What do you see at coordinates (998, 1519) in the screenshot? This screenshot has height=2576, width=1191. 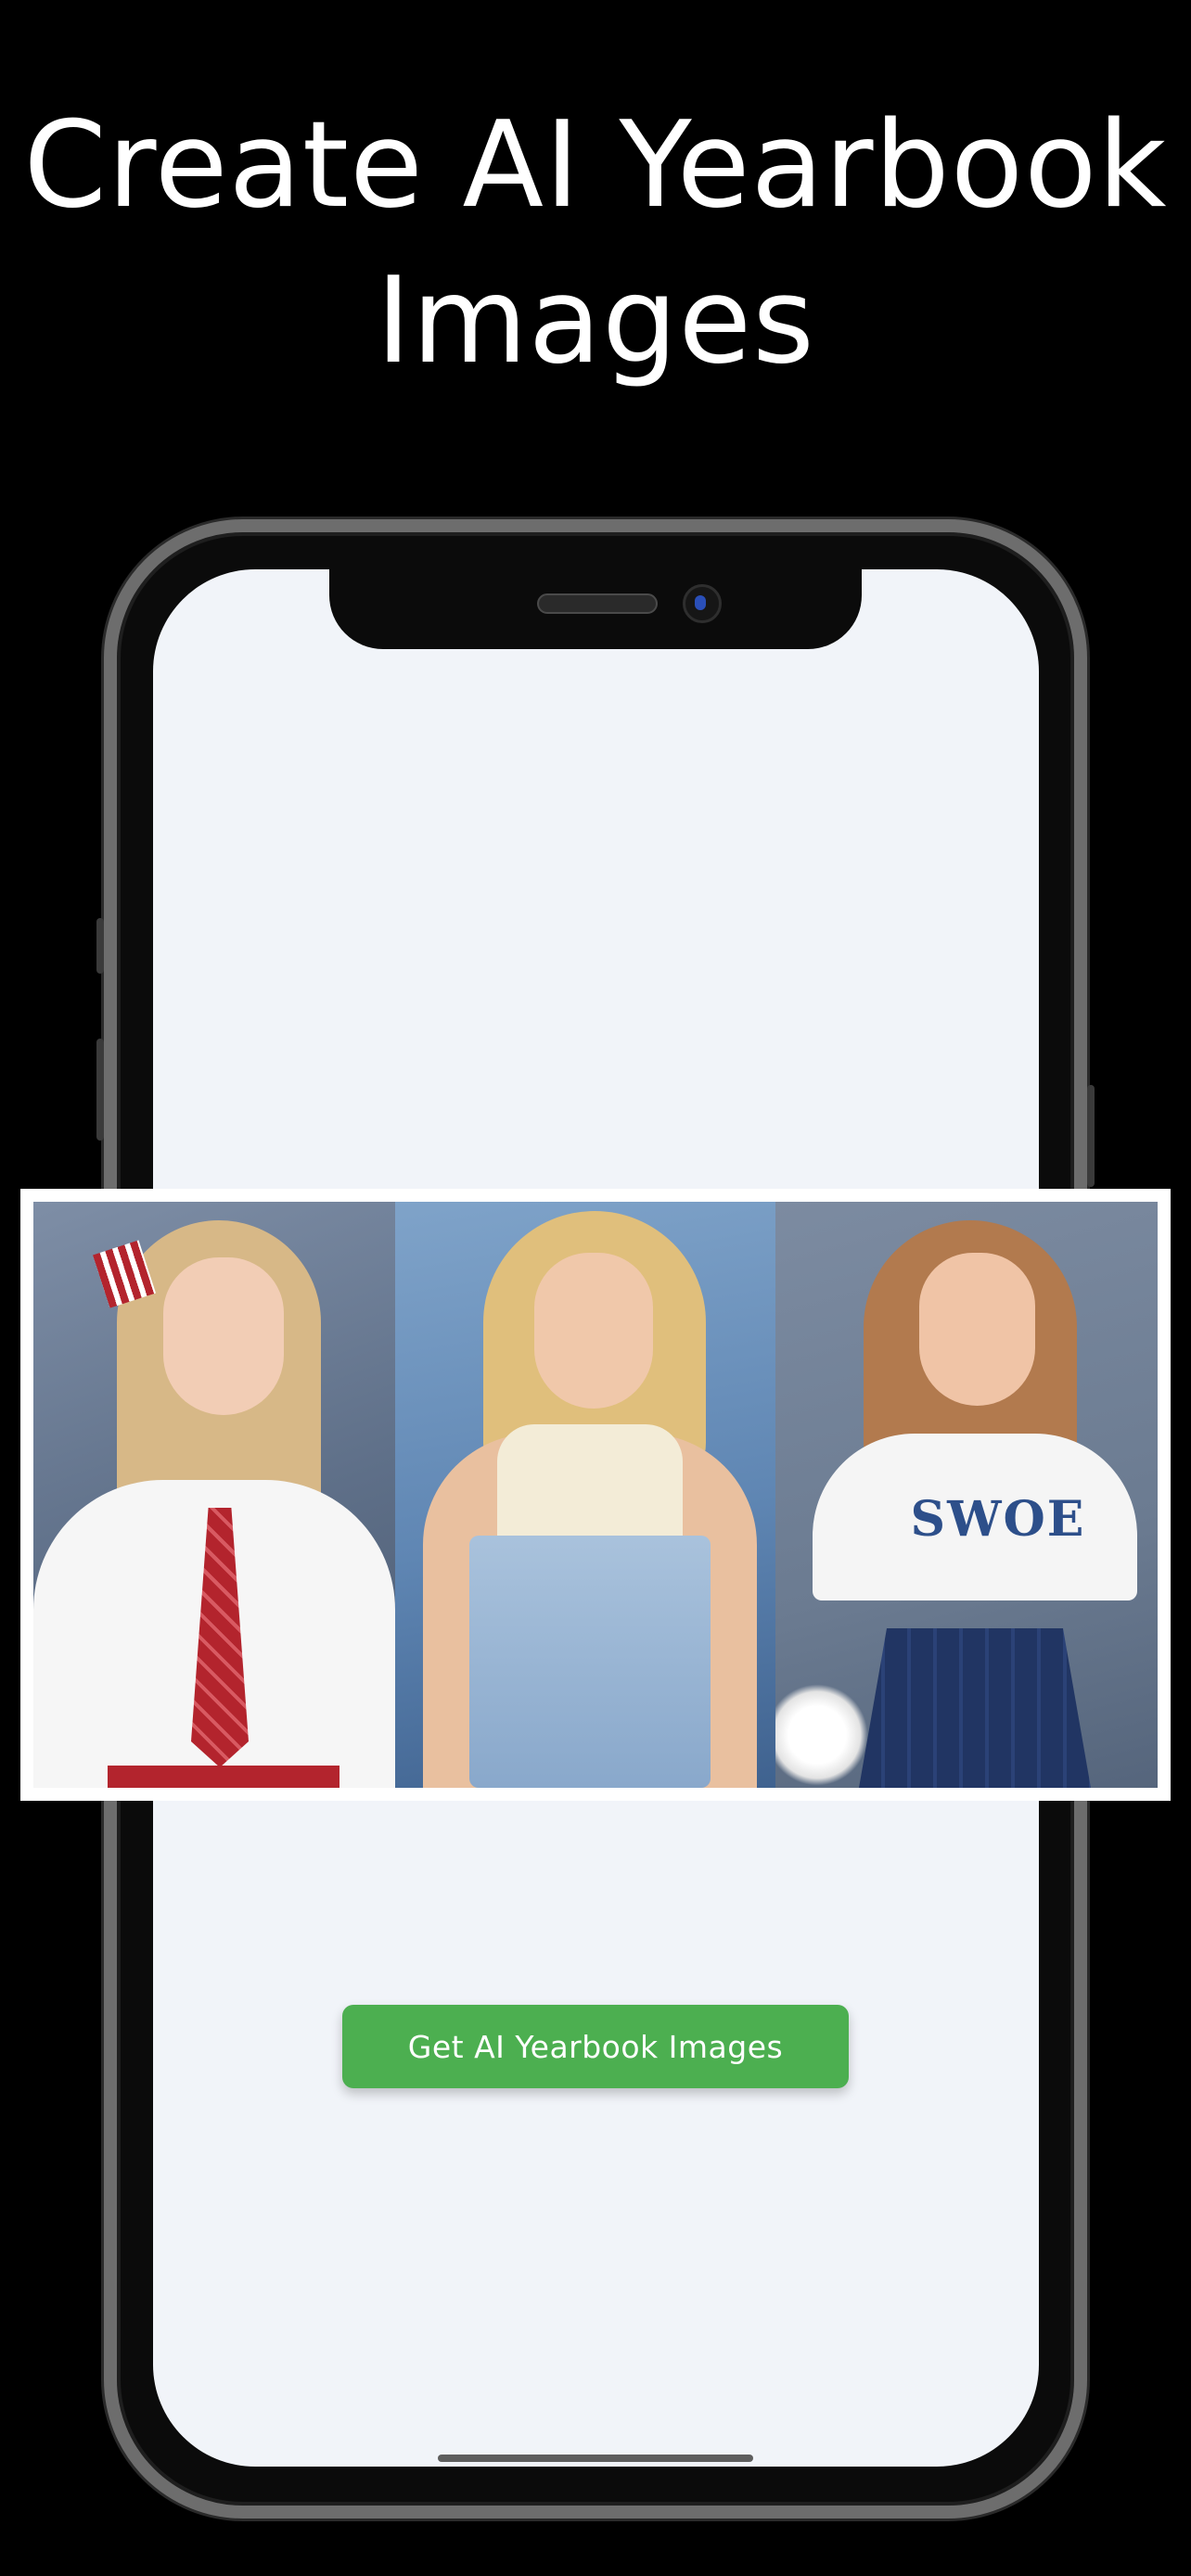 I see `shirt-text: SWOE` at bounding box center [998, 1519].